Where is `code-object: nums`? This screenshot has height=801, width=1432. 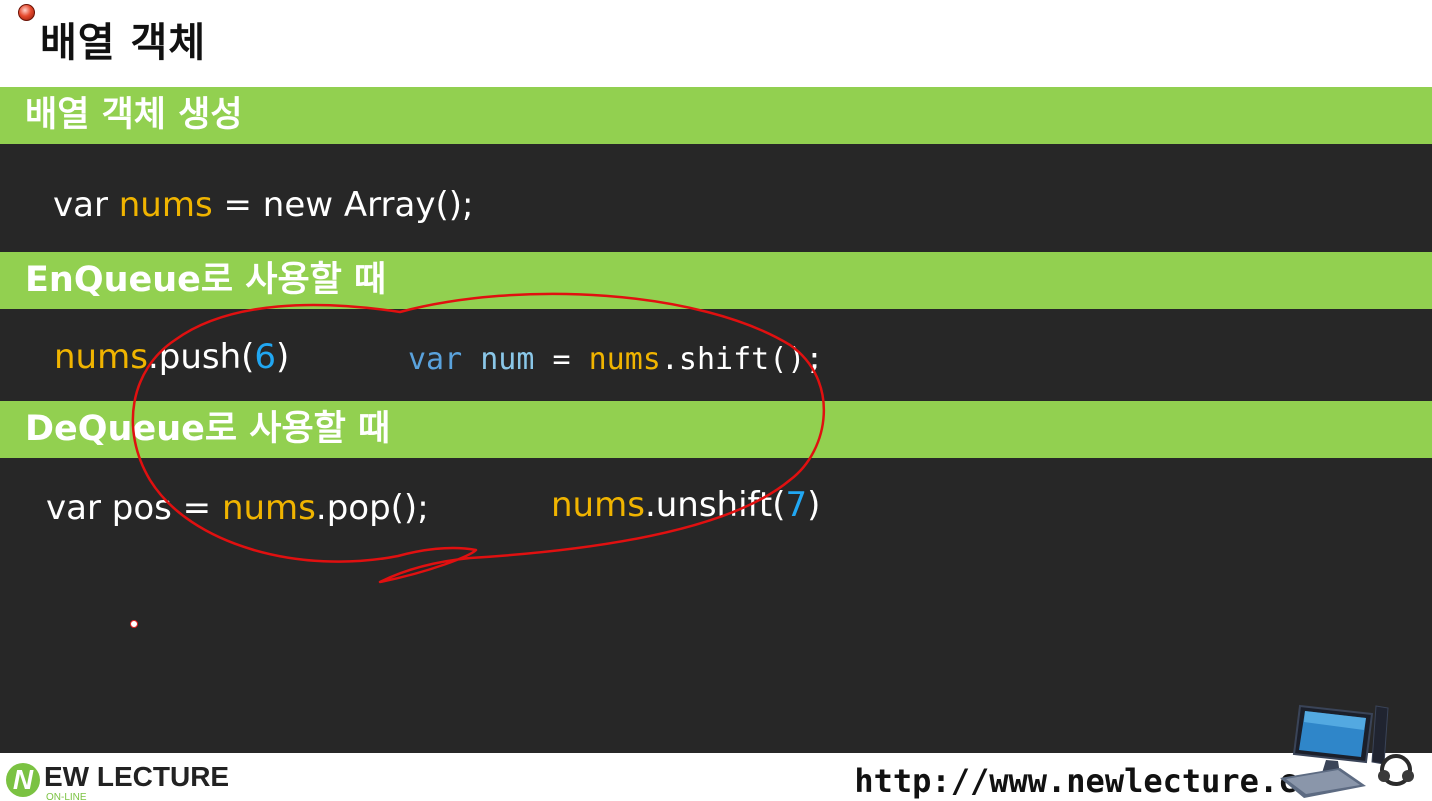
code-object: nums is located at coordinates (624, 359).